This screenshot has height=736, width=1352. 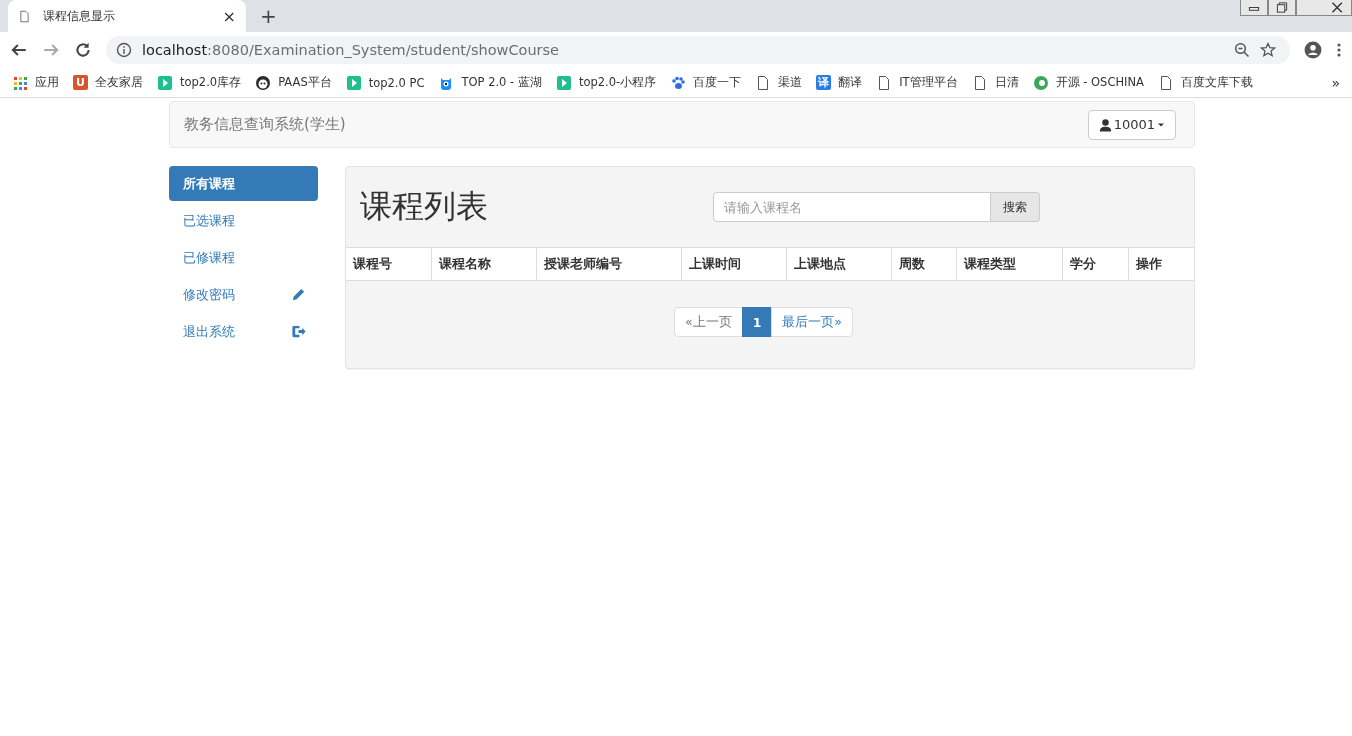 I want to click on search-button: 搜索, so click(x=1015, y=207).